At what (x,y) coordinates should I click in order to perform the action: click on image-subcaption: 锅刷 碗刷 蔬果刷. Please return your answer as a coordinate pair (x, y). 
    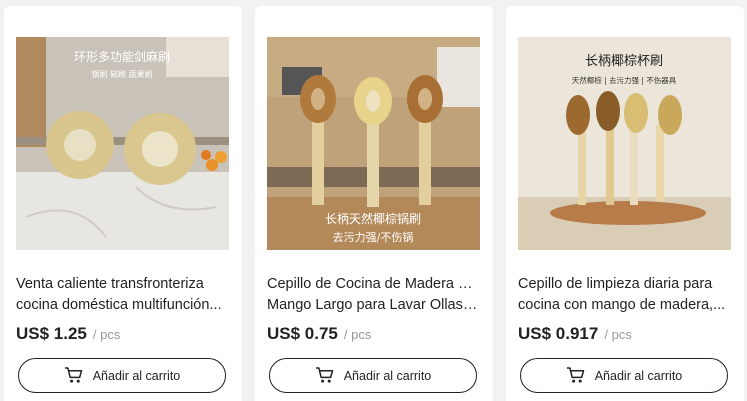
    Looking at the image, I should click on (121, 74).